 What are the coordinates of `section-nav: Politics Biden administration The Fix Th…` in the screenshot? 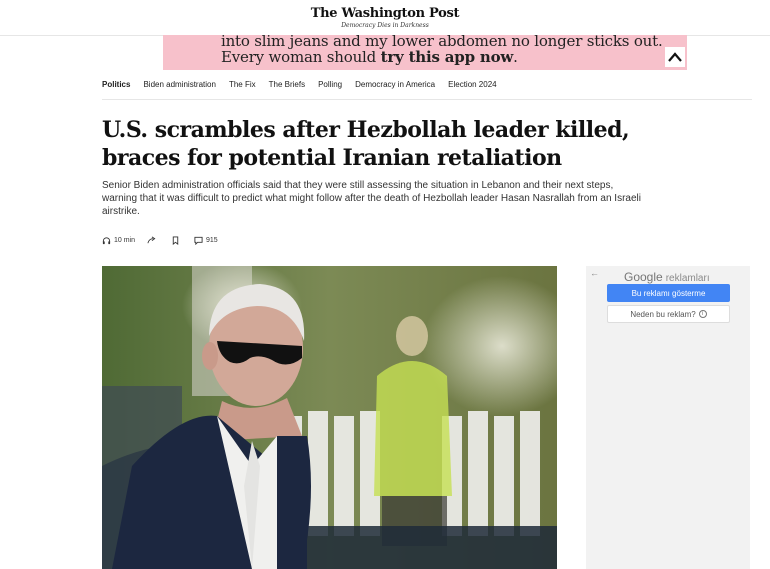 It's located at (427, 90).